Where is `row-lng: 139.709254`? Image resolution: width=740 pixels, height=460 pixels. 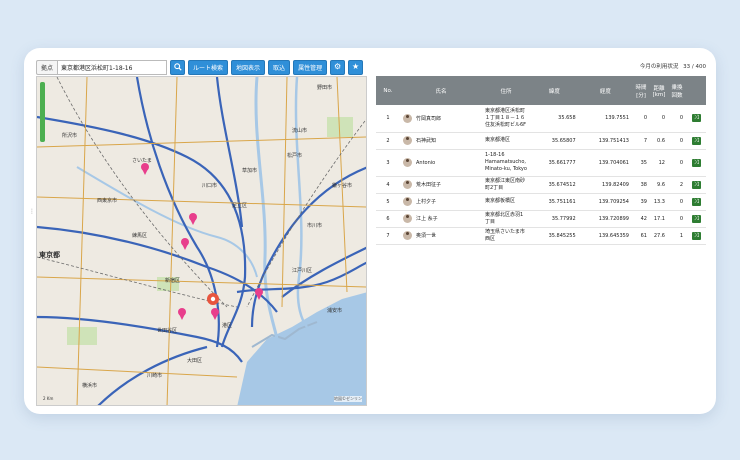 row-lng: 139.709254 is located at coordinates (605, 202).